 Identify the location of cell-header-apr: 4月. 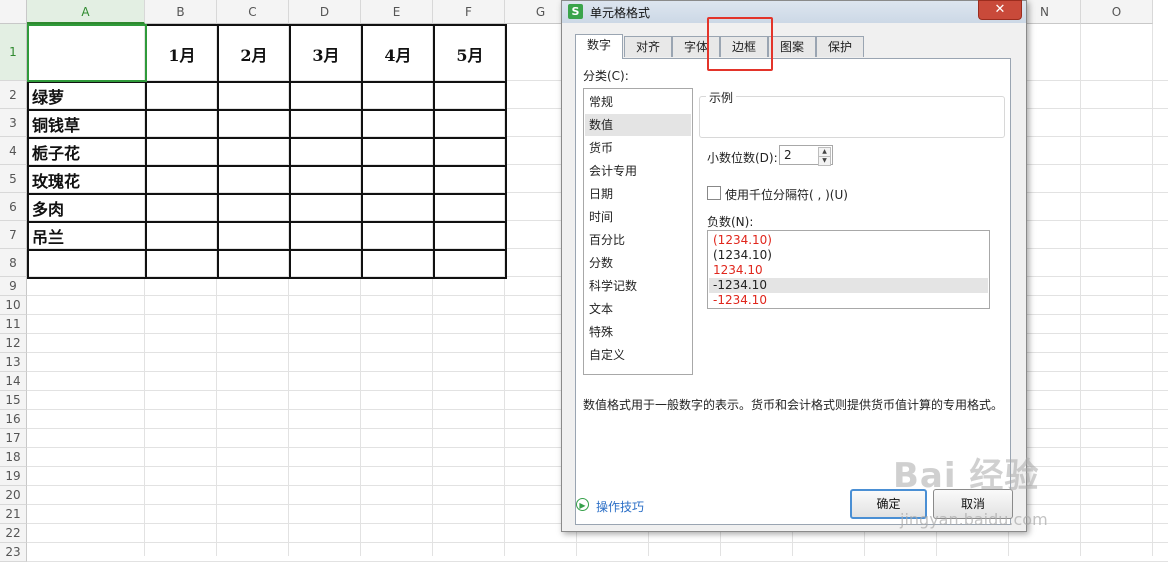
(398, 53).